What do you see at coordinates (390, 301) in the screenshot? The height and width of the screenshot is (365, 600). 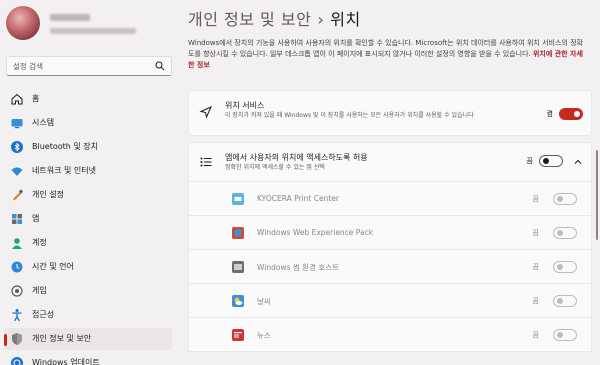 I see `list-item: 날씨 끔` at bounding box center [390, 301].